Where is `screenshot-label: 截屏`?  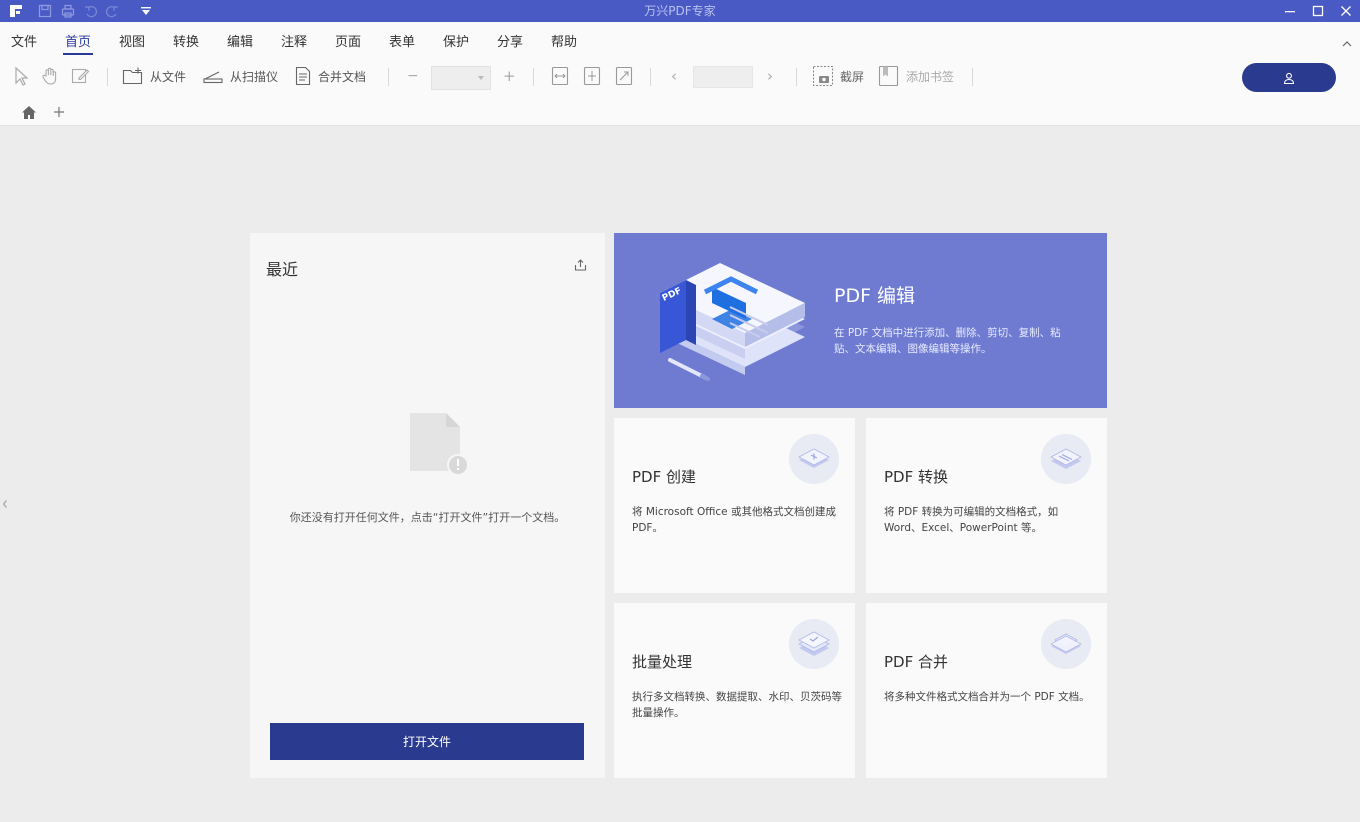
screenshot-label: 截屏 is located at coordinates (852, 76).